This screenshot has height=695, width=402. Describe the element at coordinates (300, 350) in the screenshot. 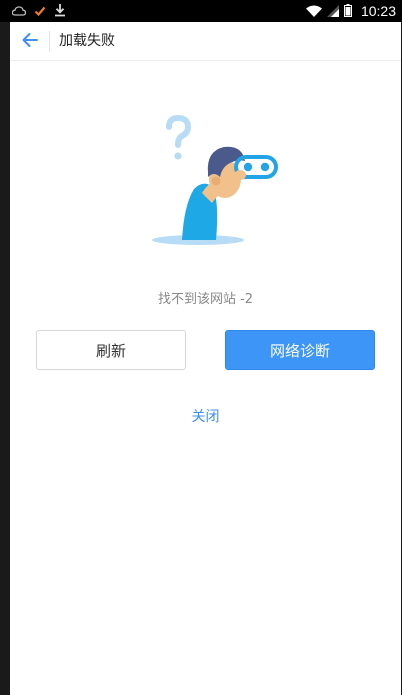

I see `network-diagnose-button: 网络诊断` at that location.